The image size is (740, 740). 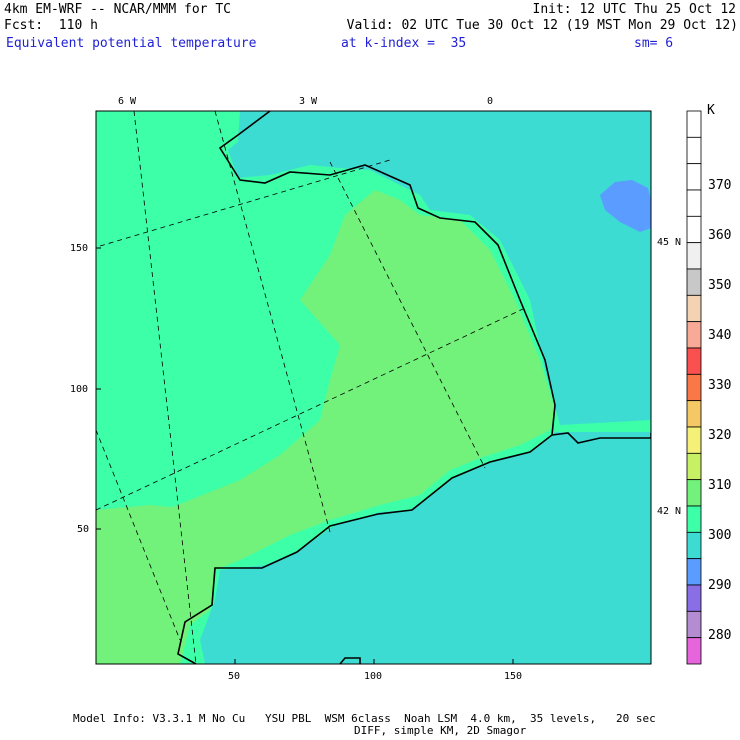 I want to click on x-tick-label-50: 50, so click(x=234, y=676).